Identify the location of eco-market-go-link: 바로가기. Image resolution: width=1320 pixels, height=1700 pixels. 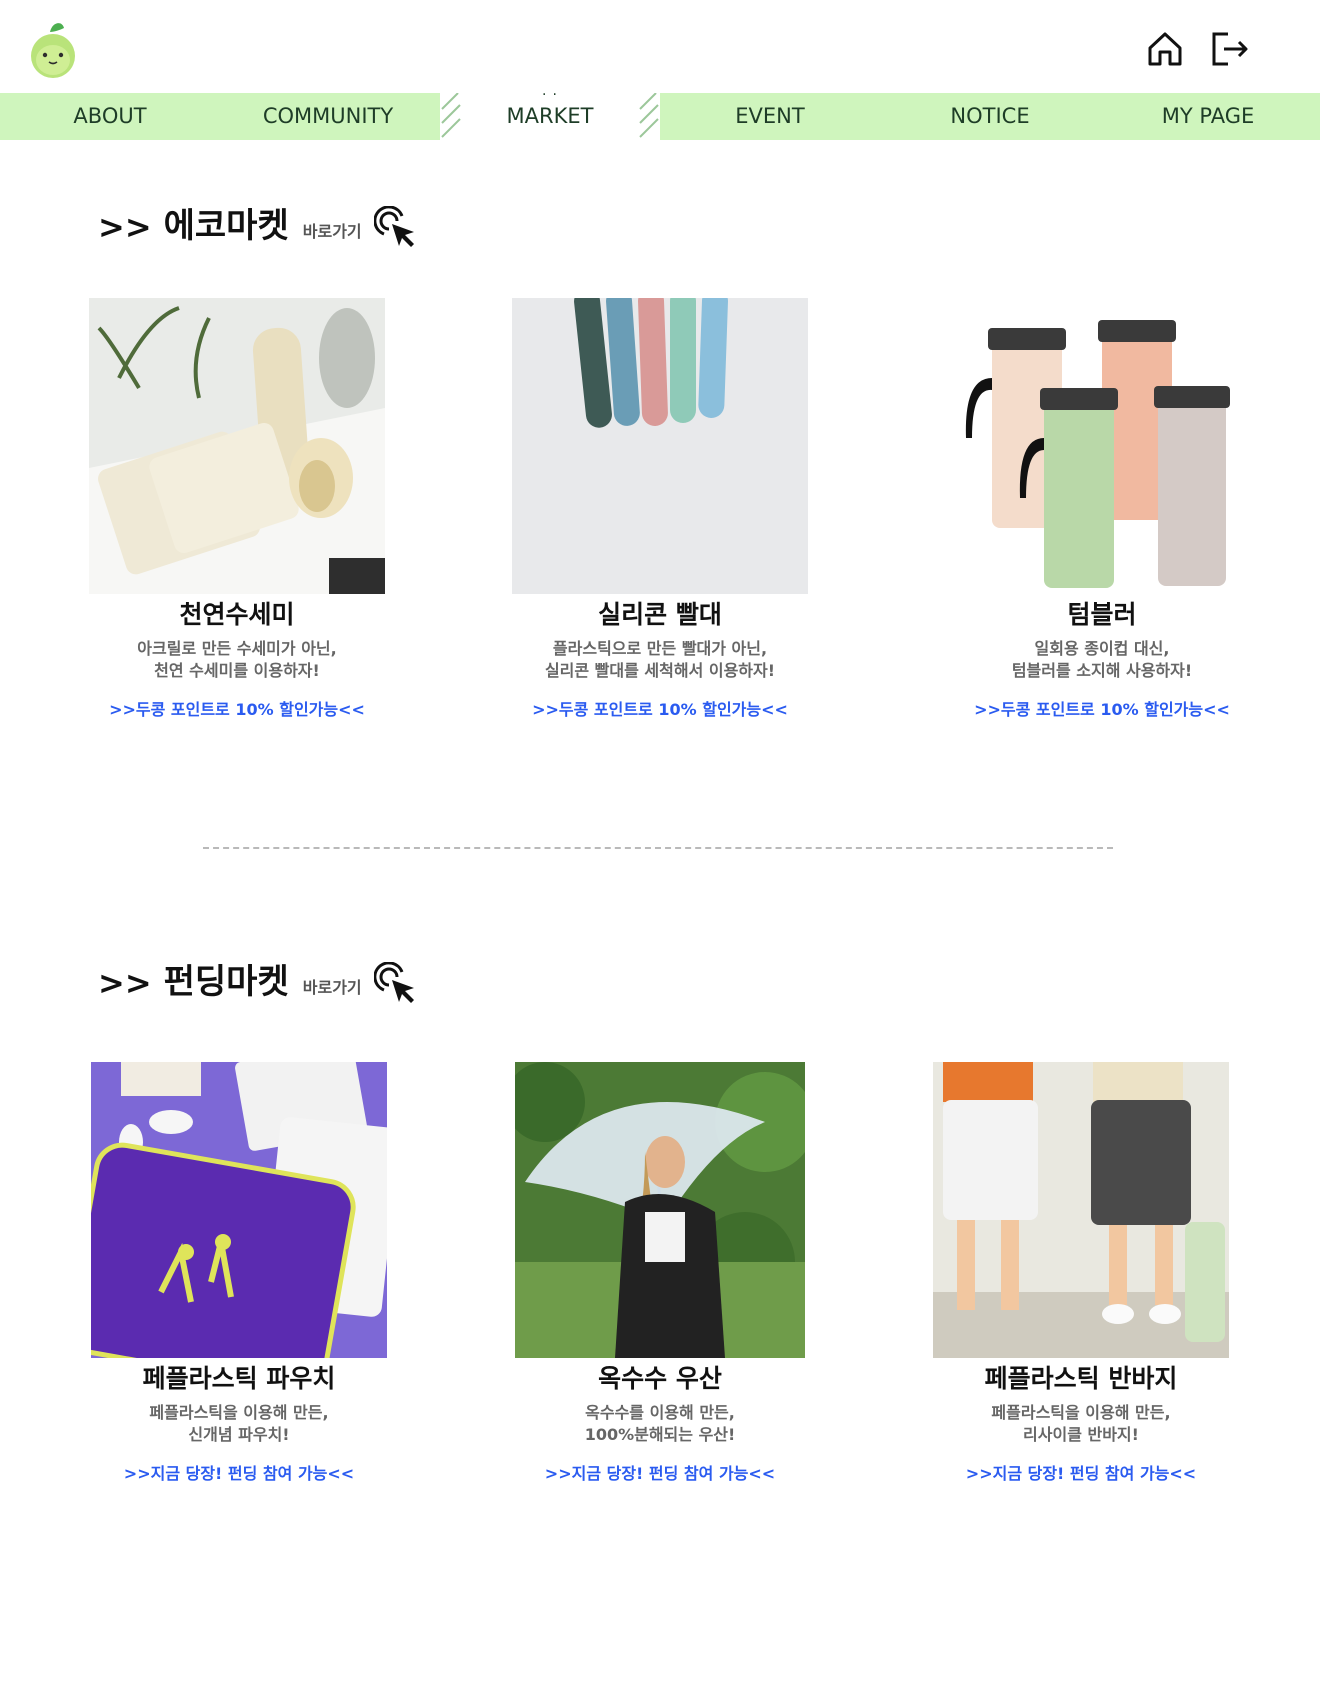
(332, 230).